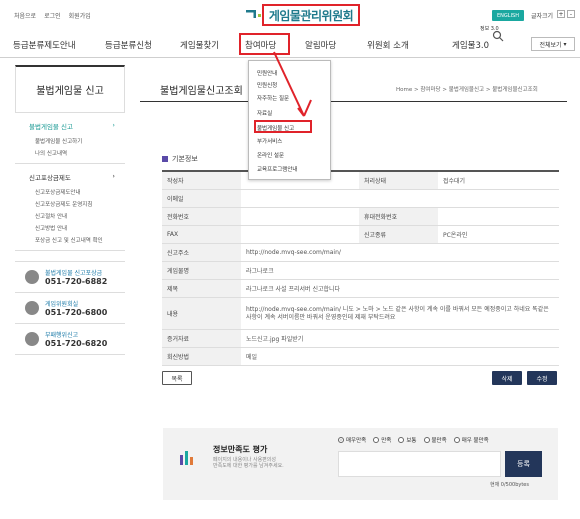 This screenshot has width=580, height=519. Describe the element at coordinates (70, 192) in the screenshot. I see `sidebar-sub-reward-guide: 신고포상금제도안내` at that location.